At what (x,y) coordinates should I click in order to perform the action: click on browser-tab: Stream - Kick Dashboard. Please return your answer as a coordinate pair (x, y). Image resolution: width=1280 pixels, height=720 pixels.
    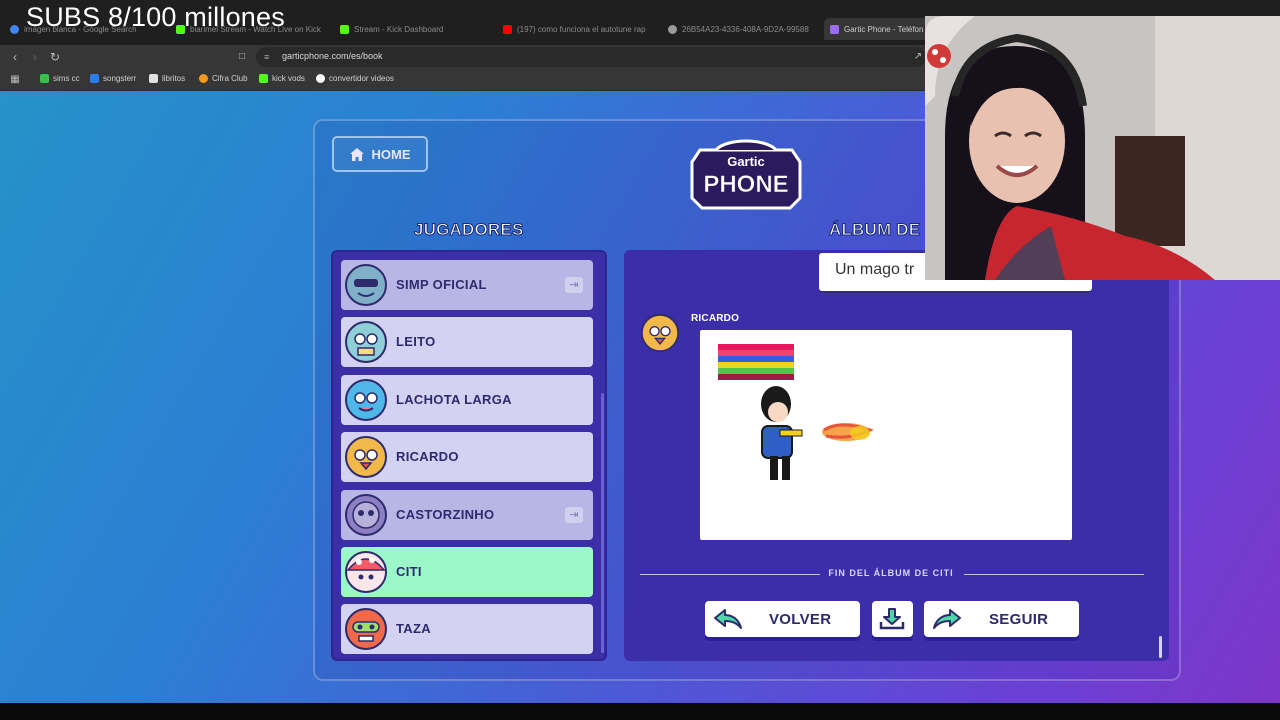
    Looking at the image, I should click on (415, 29).